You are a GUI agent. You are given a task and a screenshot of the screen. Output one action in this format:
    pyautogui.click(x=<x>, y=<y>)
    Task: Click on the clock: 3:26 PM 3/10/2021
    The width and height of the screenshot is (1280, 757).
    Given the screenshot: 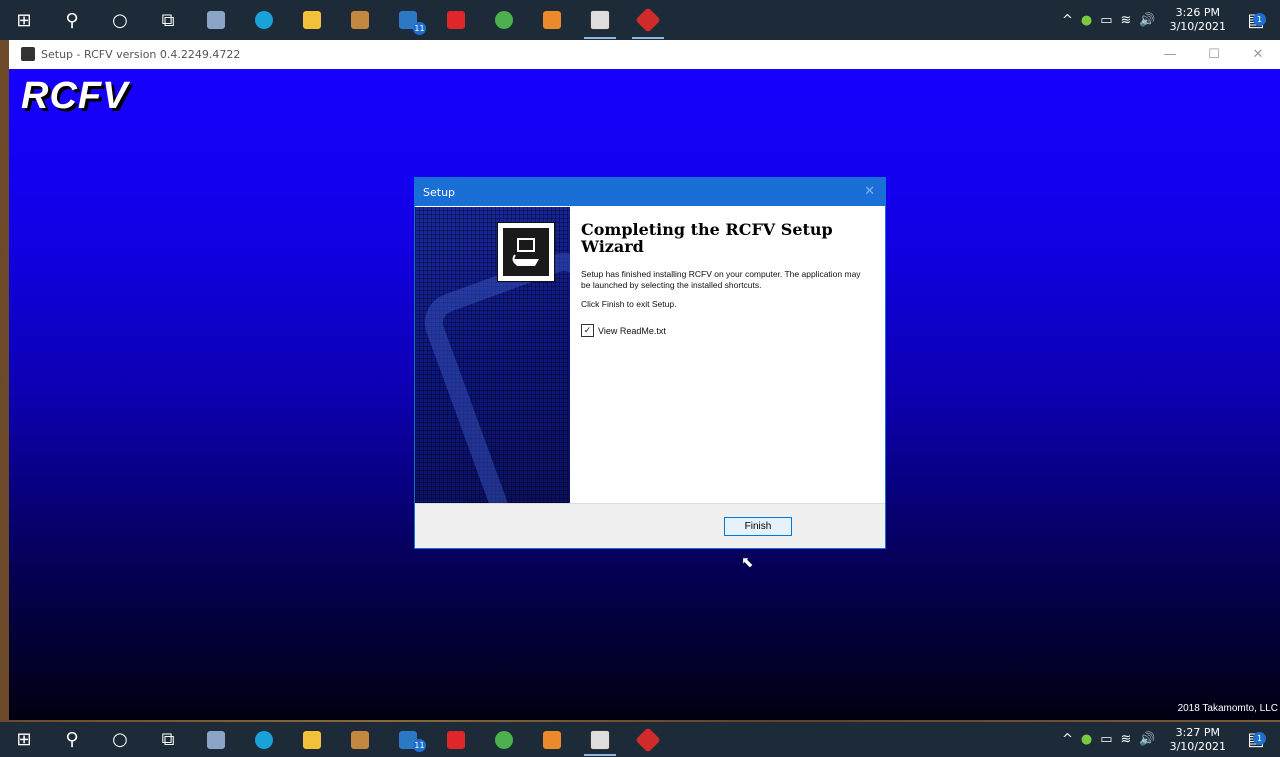 What is the action you would take?
    pyautogui.click(x=1198, y=20)
    